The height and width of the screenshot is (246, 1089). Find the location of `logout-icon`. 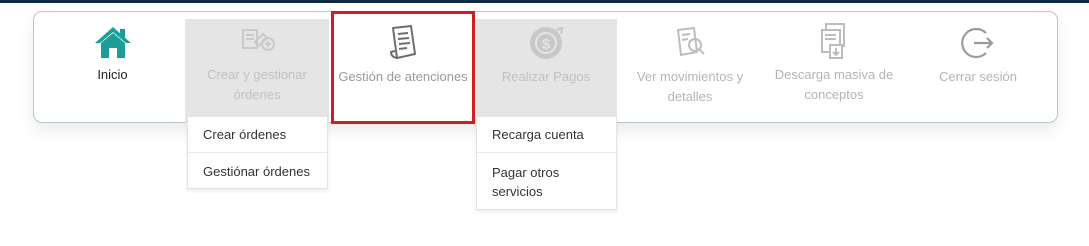

logout-icon is located at coordinates (977, 43).